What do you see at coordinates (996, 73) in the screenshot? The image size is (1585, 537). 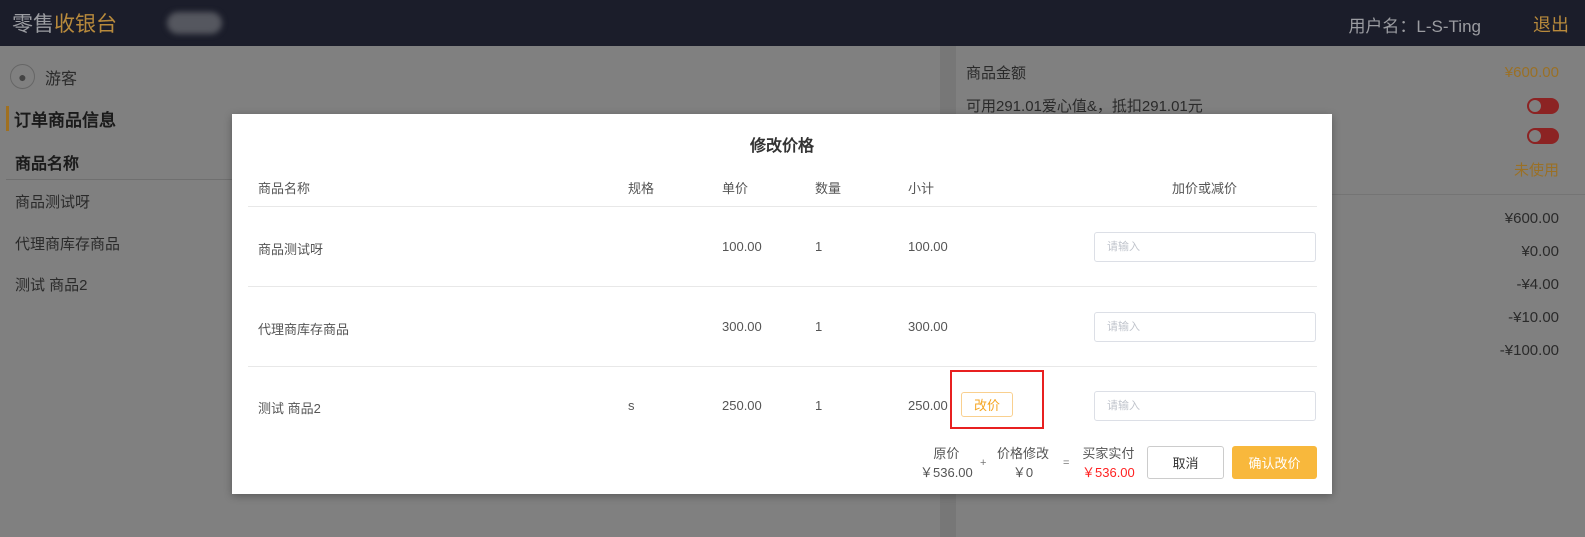 I see `amount-label: 商品金额` at bounding box center [996, 73].